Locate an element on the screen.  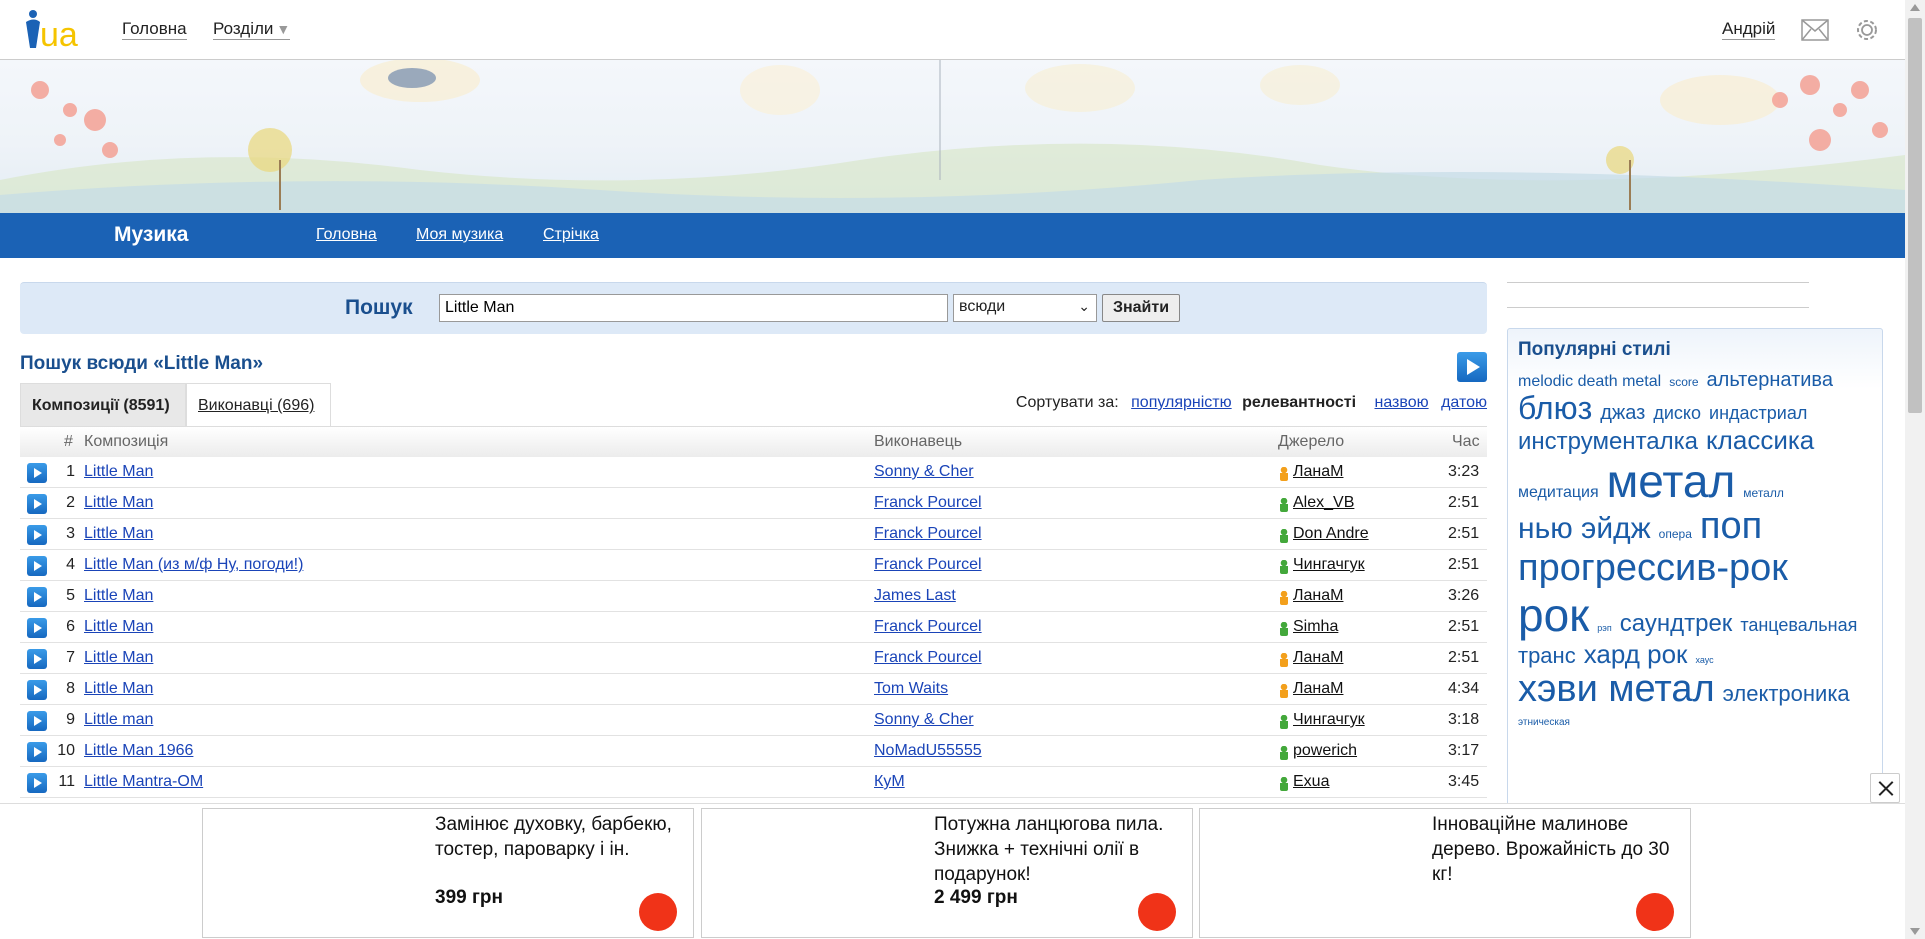
sort-popularity: популярністю is located at coordinates (1181, 402).